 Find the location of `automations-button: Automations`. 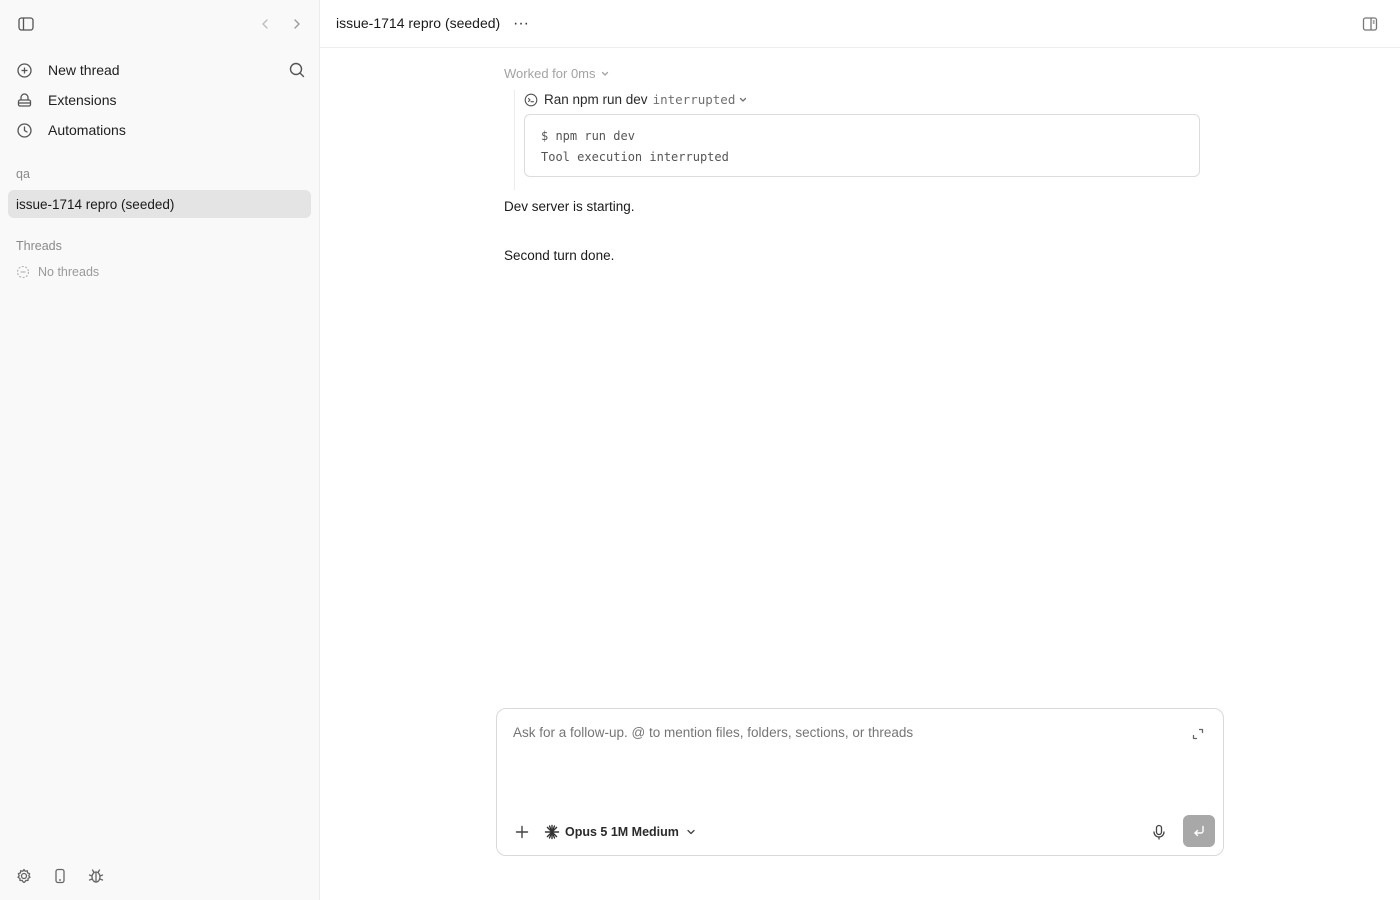

automations-button: Automations is located at coordinates (160, 130).